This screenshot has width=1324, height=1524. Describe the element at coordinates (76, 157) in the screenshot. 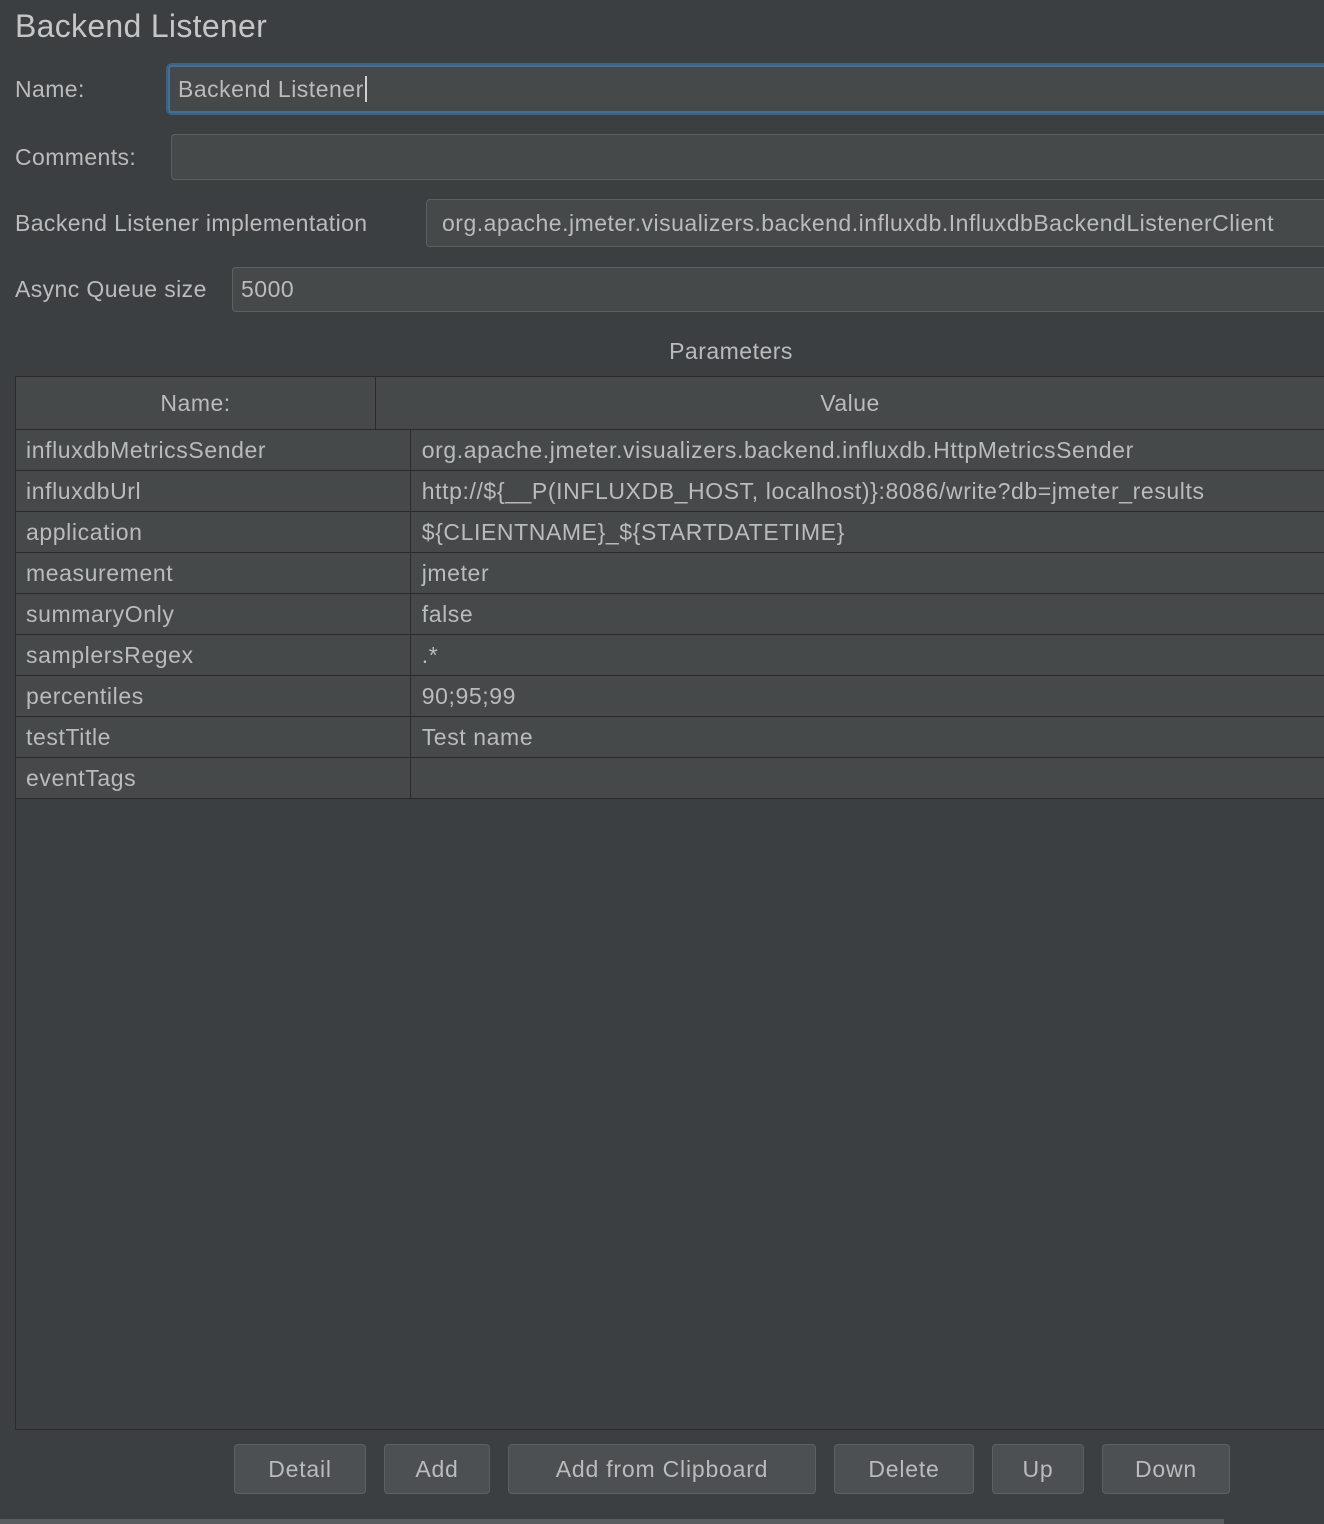

I see `comments-label: Comments:` at that location.